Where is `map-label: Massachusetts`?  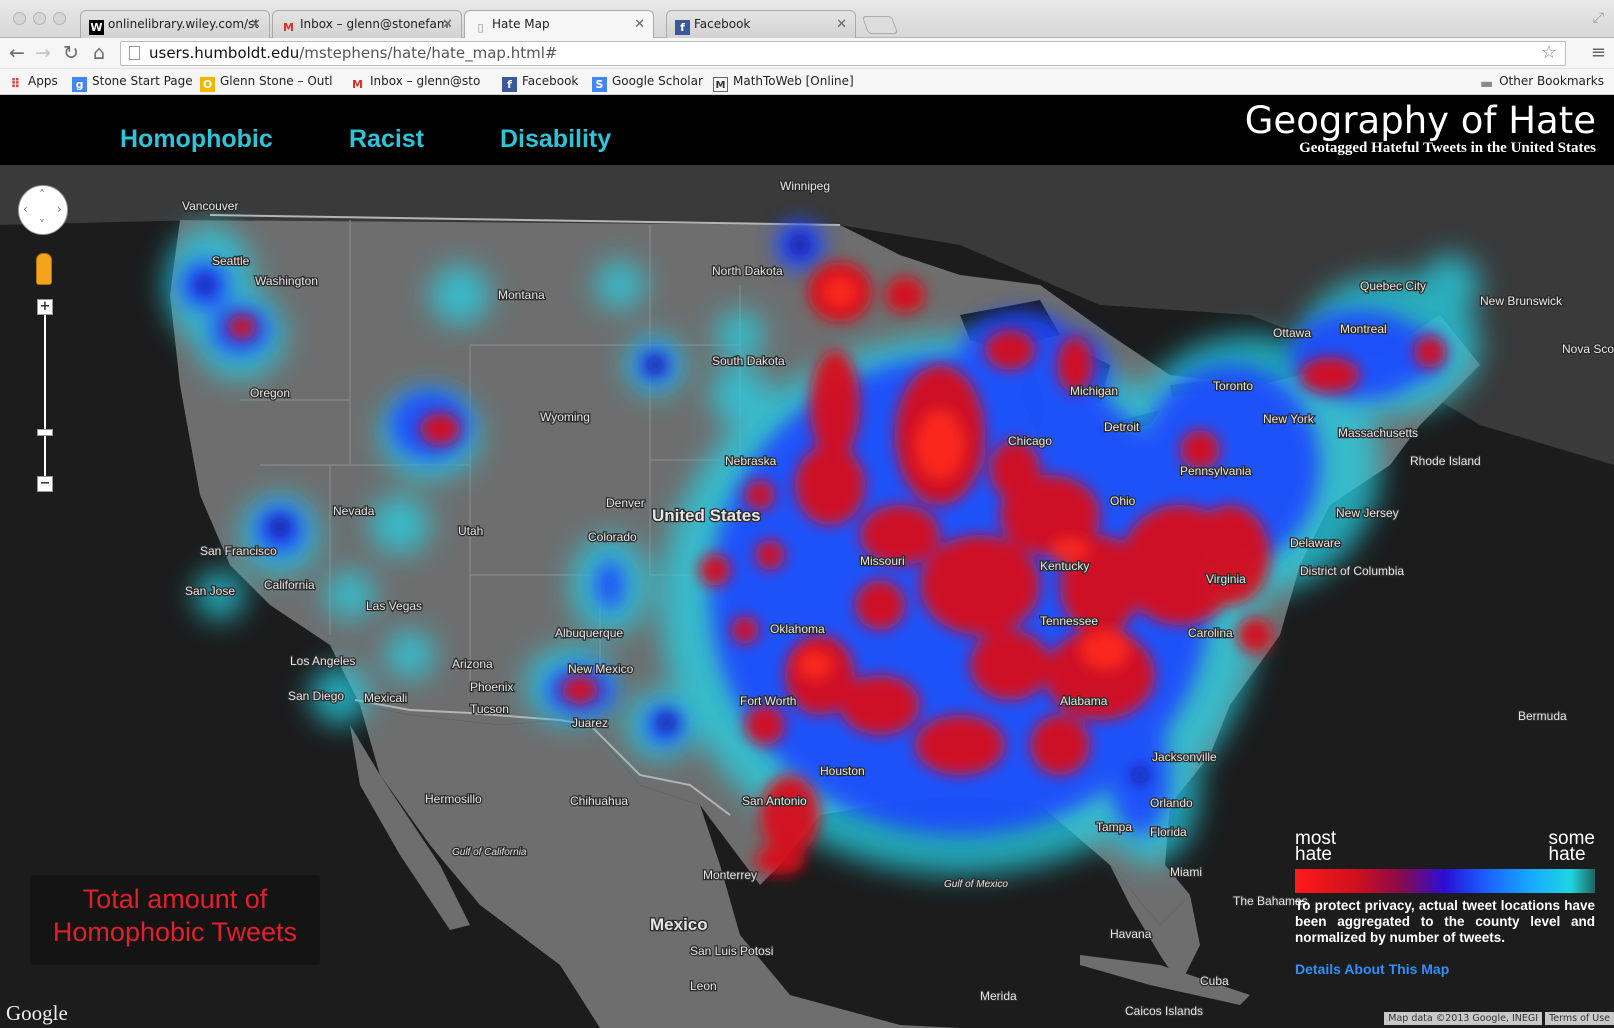
map-label: Massachusetts is located at coordinates (1378, 433).